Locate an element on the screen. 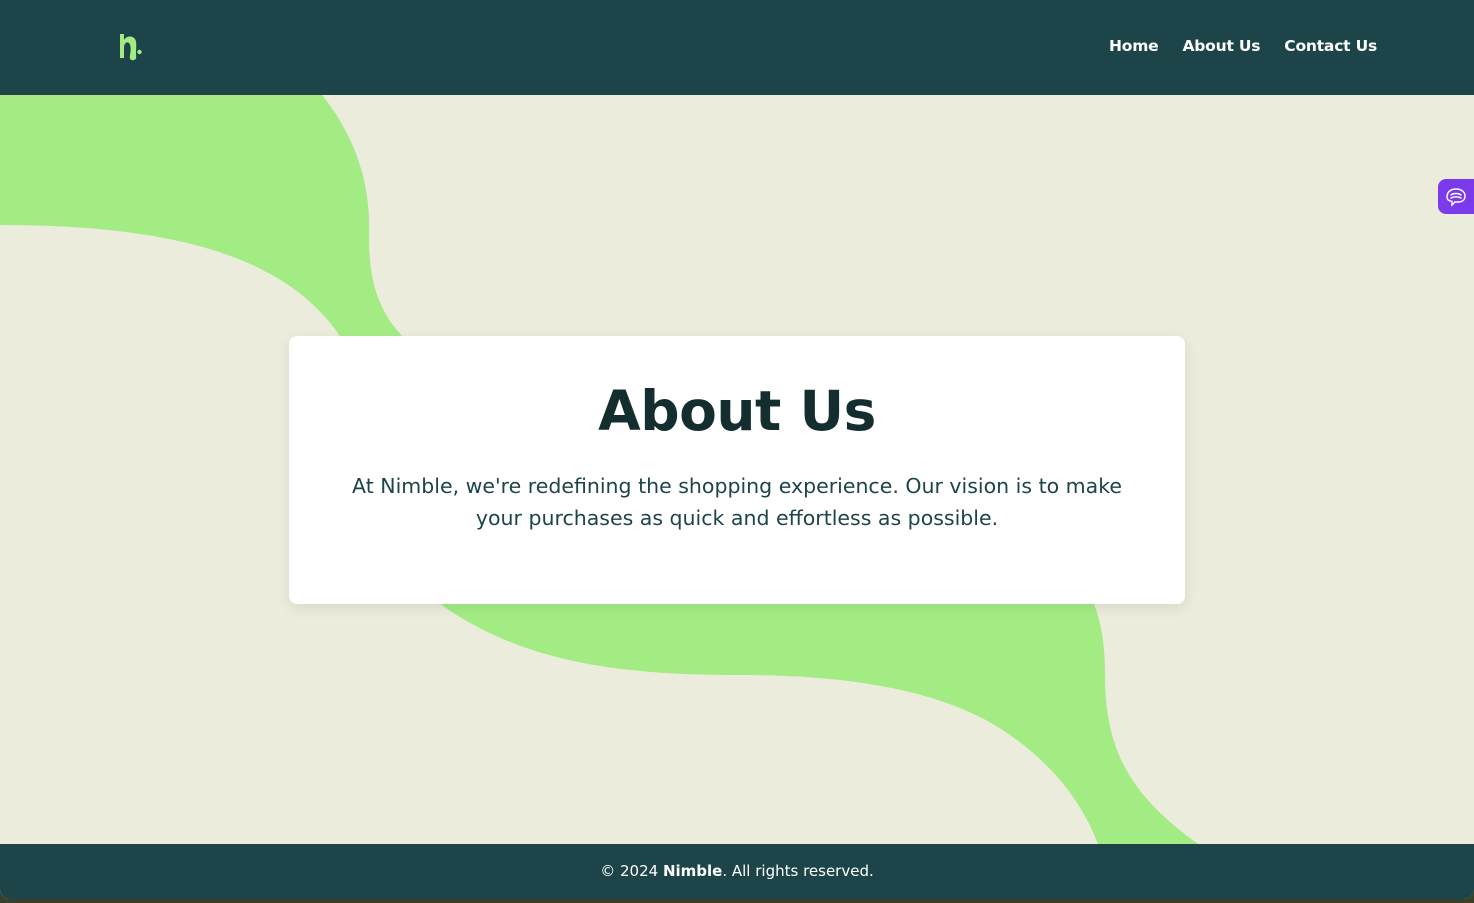 The width and height of the screenshot is (1474, 903). footer-rights-text: . All rights reserved. is located at coordinates (798, 871).